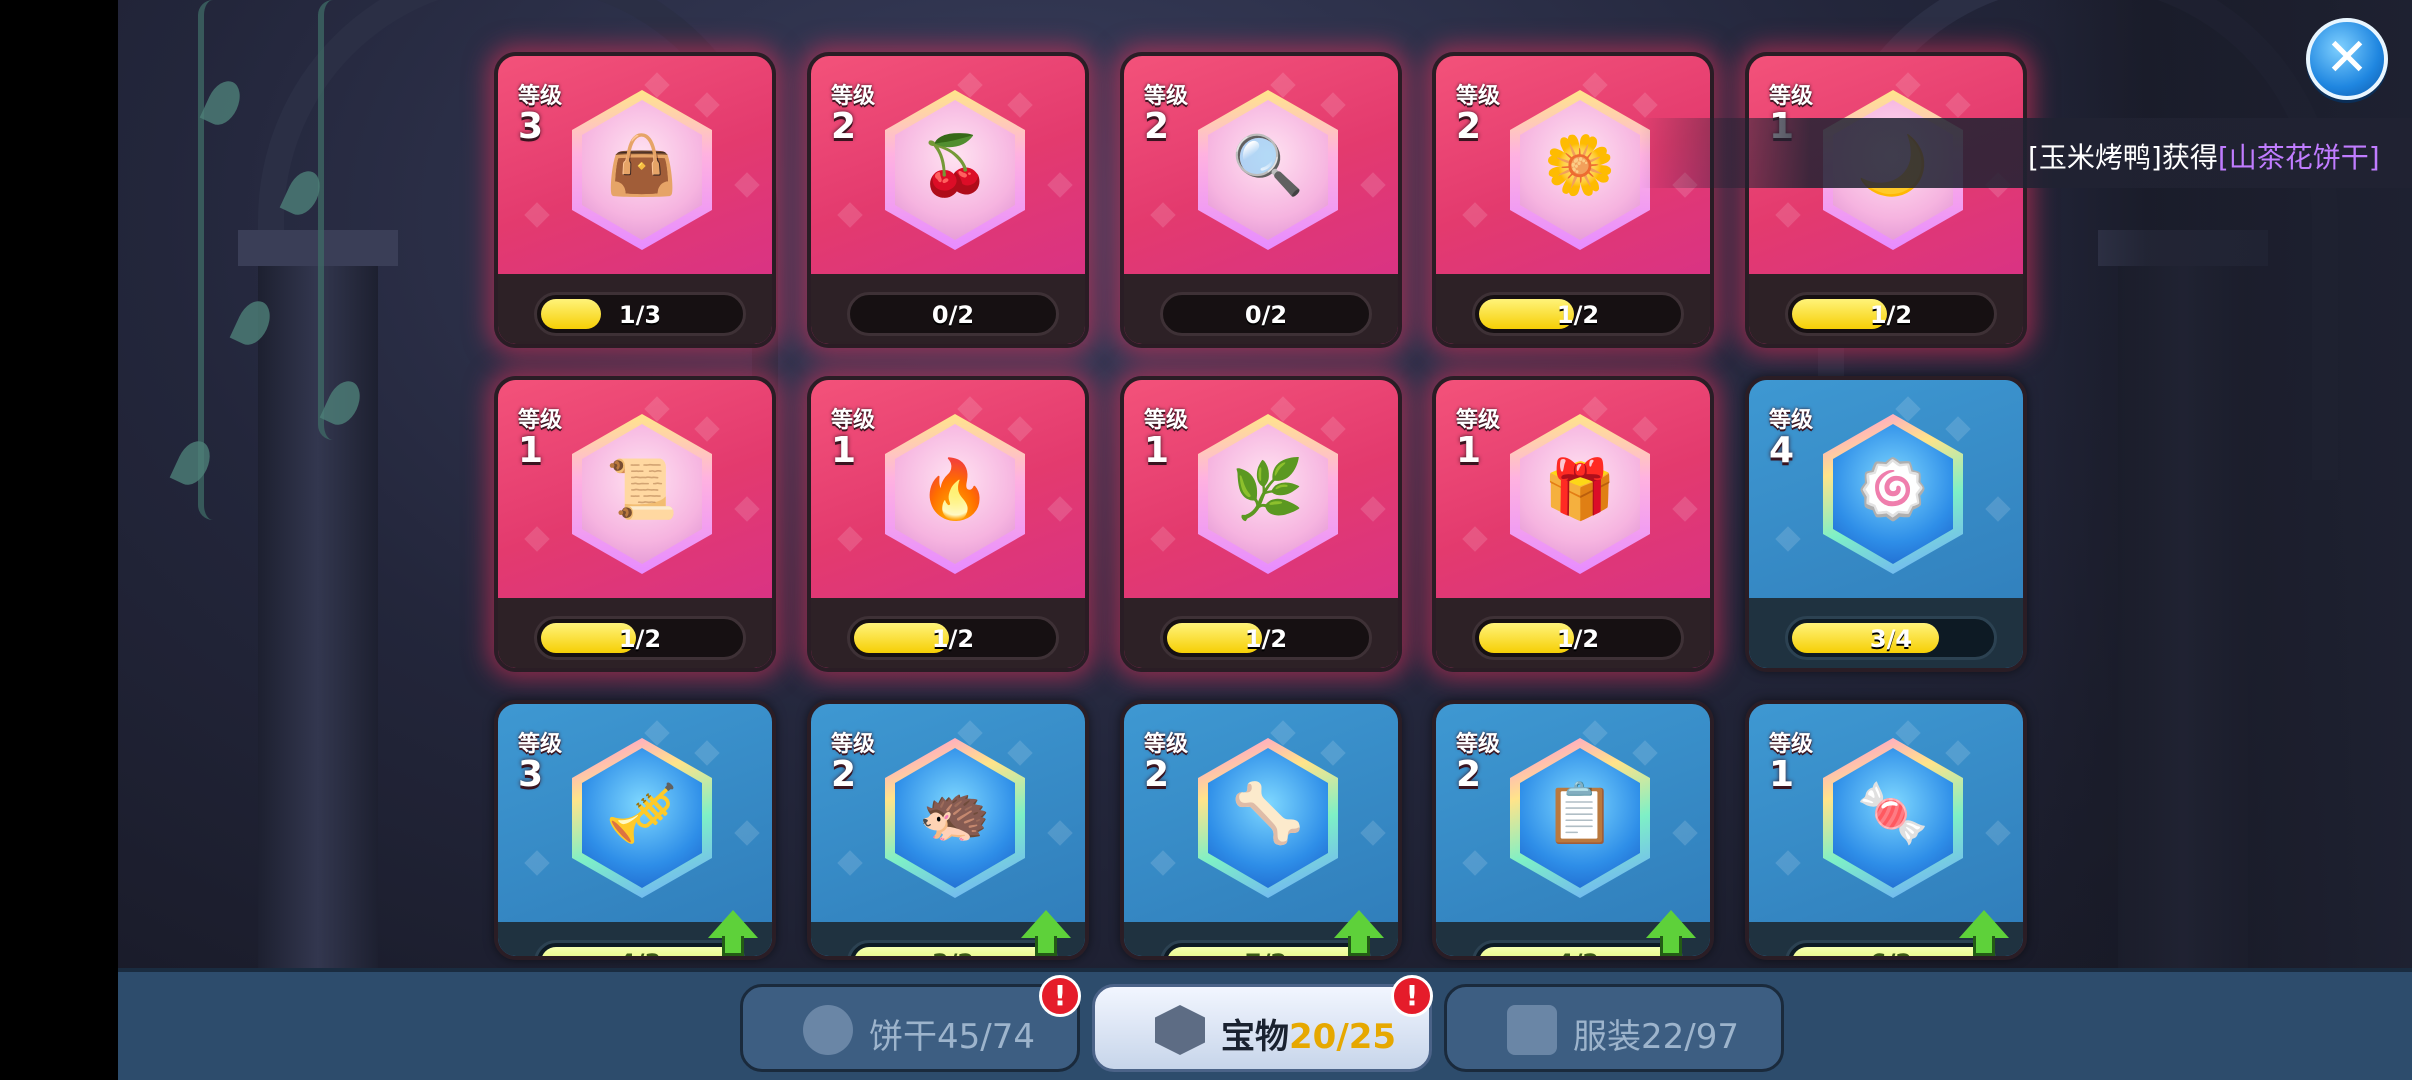  Describe the element at coordinates (955, 494) in the screenshot. I see `treasure-icon-frame: 🔥` at that location.